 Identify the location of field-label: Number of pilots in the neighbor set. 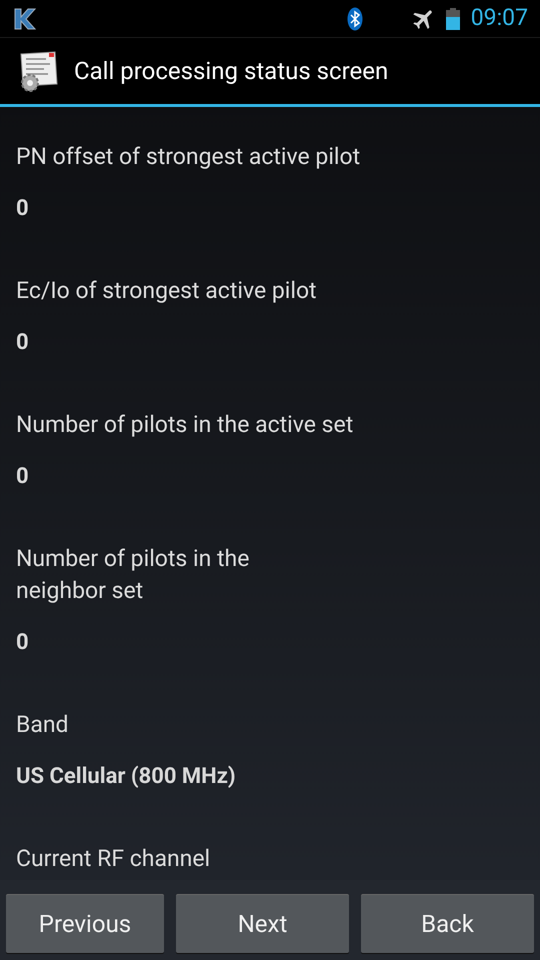
(133, 575).